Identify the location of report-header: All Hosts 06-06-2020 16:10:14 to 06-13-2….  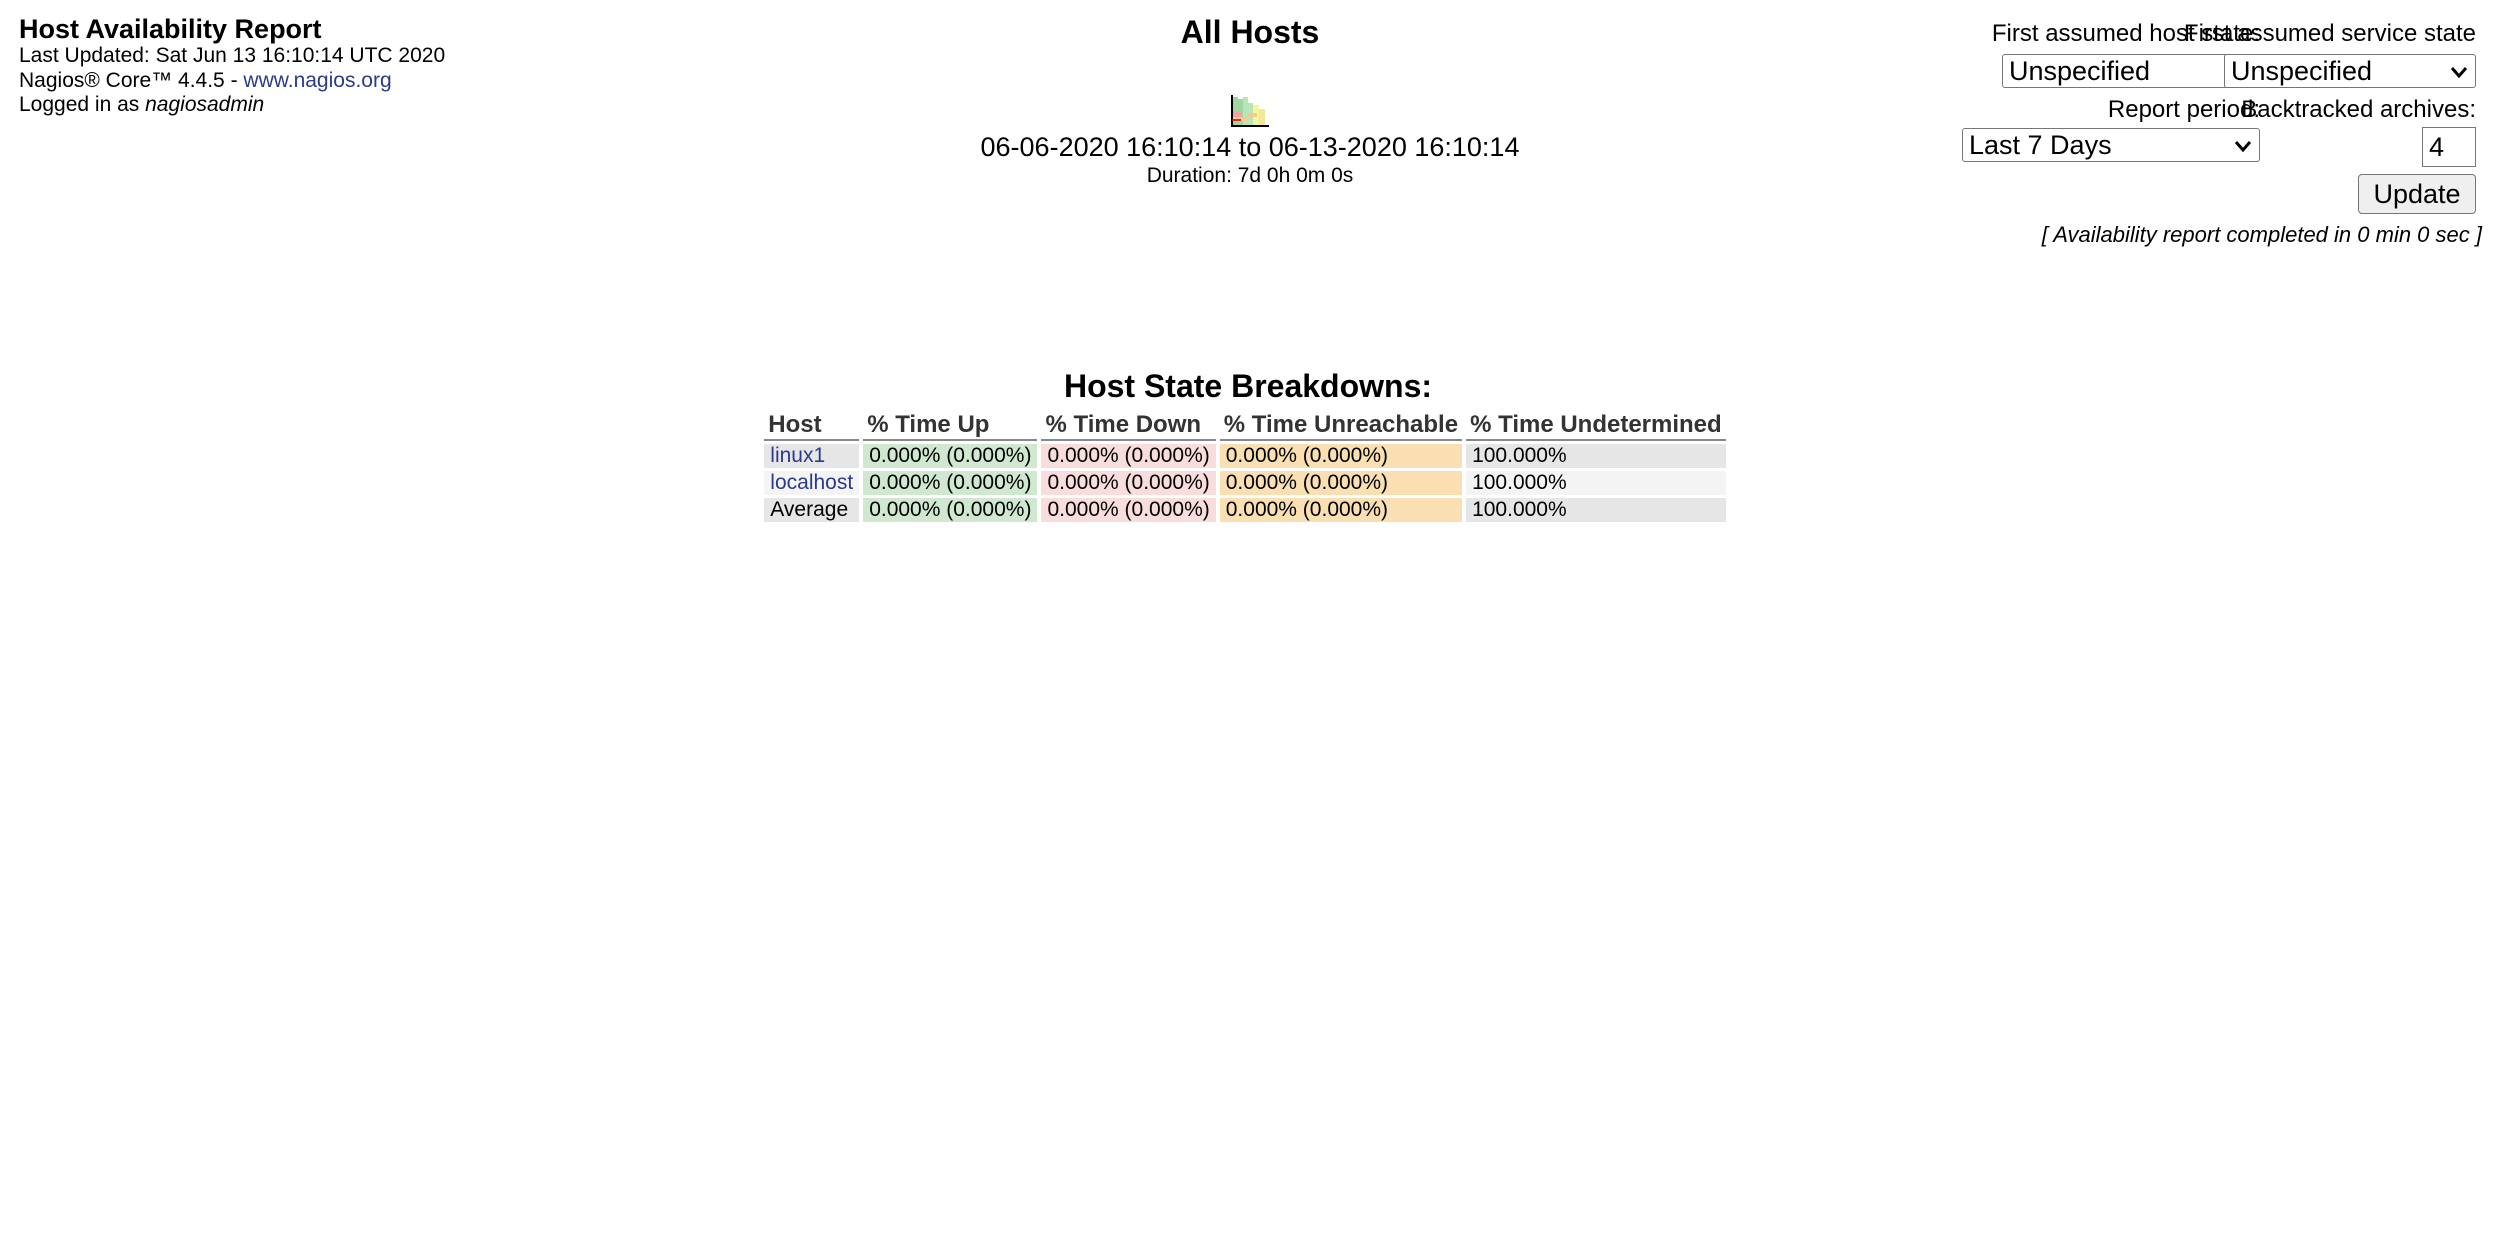
(1250, 100).